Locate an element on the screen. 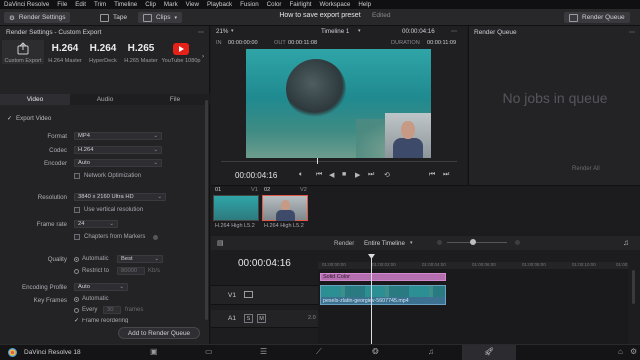  out-value: 00:00:11:08 is located at coordinates (303, 43).